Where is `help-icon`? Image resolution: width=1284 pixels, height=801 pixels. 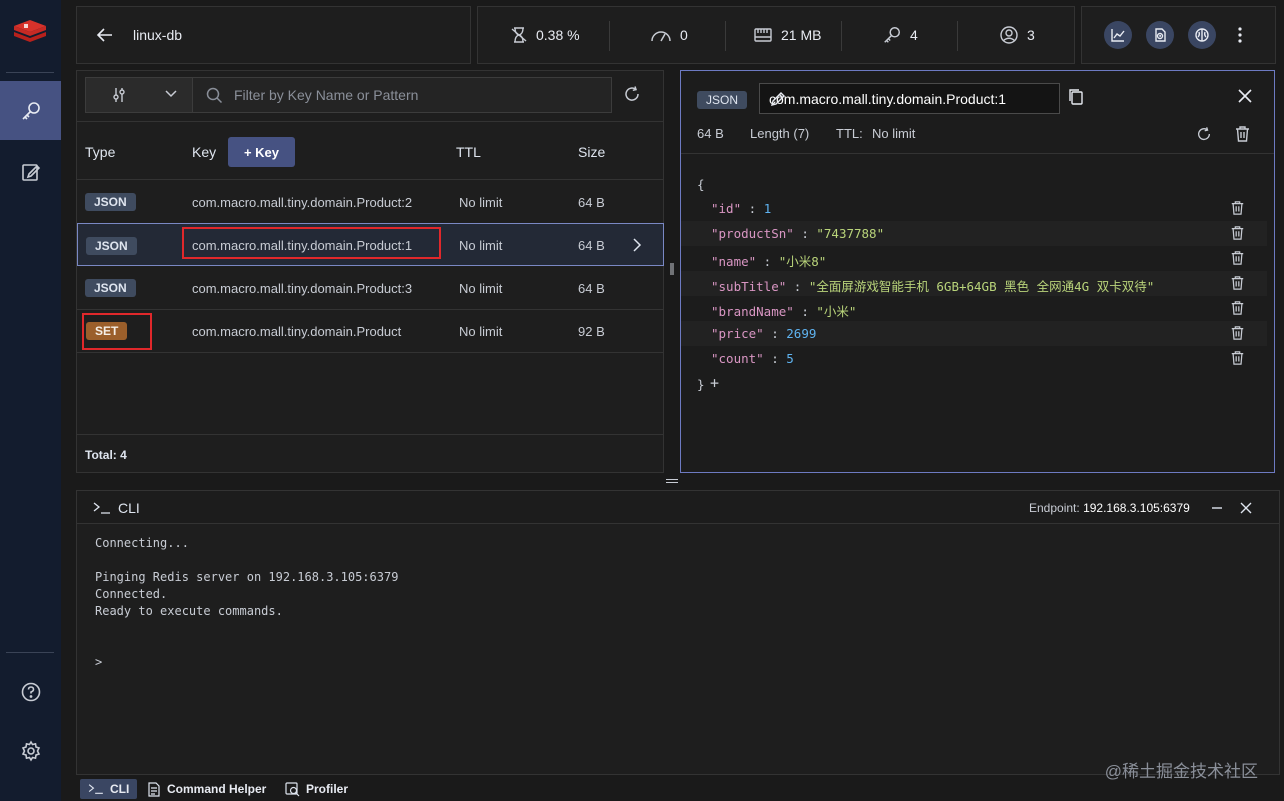 help-icon is located at coordinates (31, 692).